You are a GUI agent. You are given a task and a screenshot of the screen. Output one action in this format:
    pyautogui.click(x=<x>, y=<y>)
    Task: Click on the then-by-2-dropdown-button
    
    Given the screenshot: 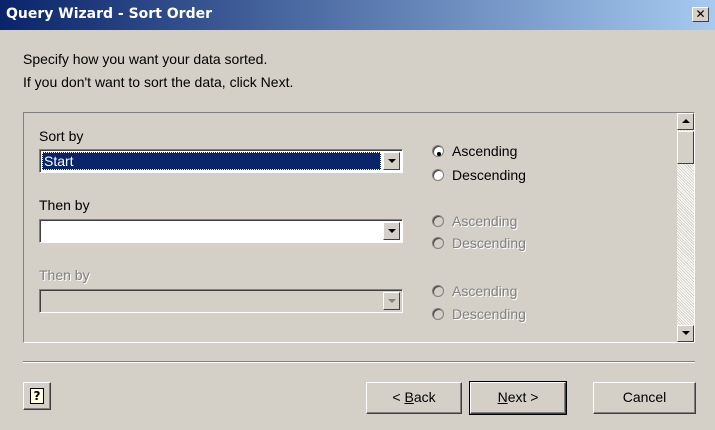 What is the action you would take?
    pyautogui.click(x=391, y=301)
    